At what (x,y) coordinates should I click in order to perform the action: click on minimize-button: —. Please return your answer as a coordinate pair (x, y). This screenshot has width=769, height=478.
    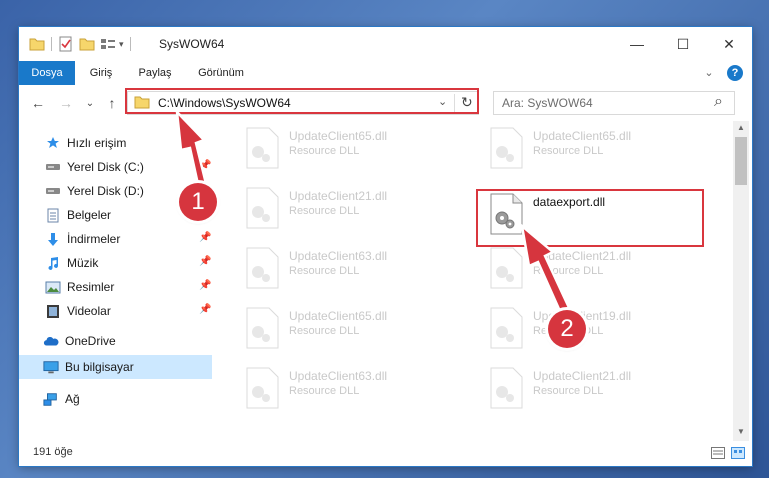
    Looking at the image, I should click on (637, 44).